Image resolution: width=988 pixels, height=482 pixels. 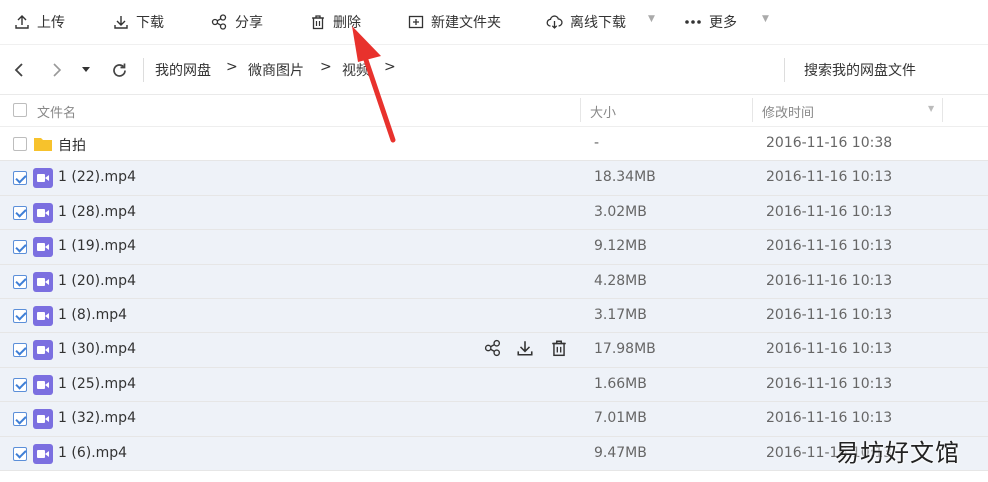 I want to click on row-download-icon, so click(x=525, y=348).